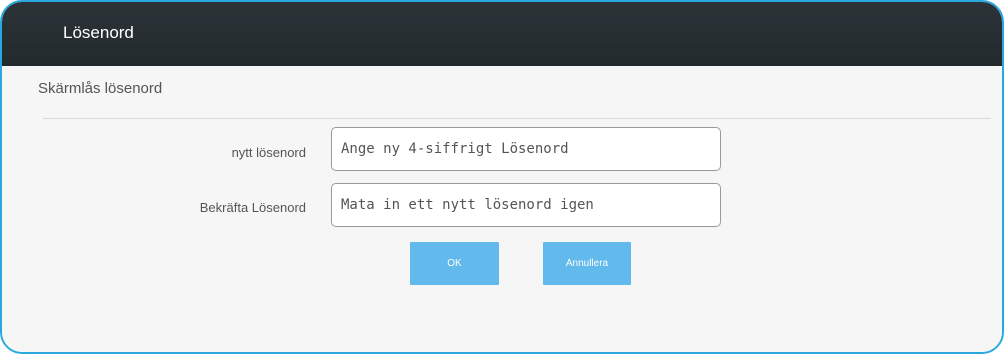 This screenshot has width=1004, height=354. Describe the element at coordinates (587, 263) in the screenshot. I see `cancel-button: Annullera` at that location.